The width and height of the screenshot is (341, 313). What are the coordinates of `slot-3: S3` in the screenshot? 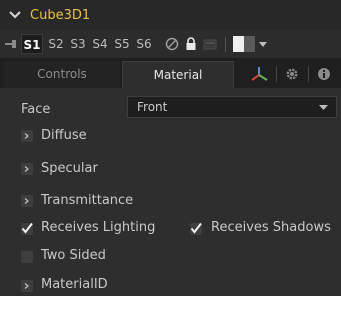 It's located at (78, 44).